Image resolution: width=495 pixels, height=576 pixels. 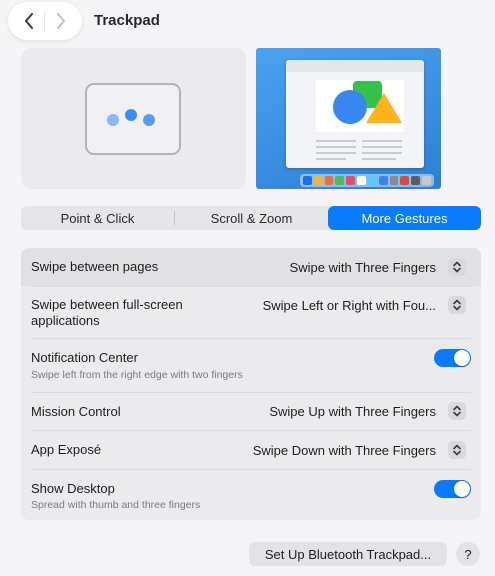 I want to click on app-expose-row: App Exposé Swipe Down with Three Fingers, so click(x=251, y=450).